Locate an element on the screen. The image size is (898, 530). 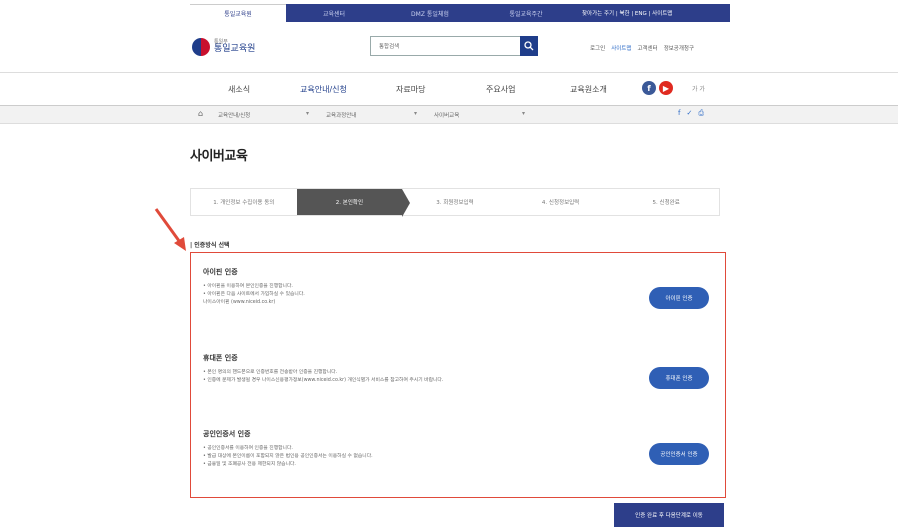
nav-resources: 자료마당 is located at coordinates (410, 89).